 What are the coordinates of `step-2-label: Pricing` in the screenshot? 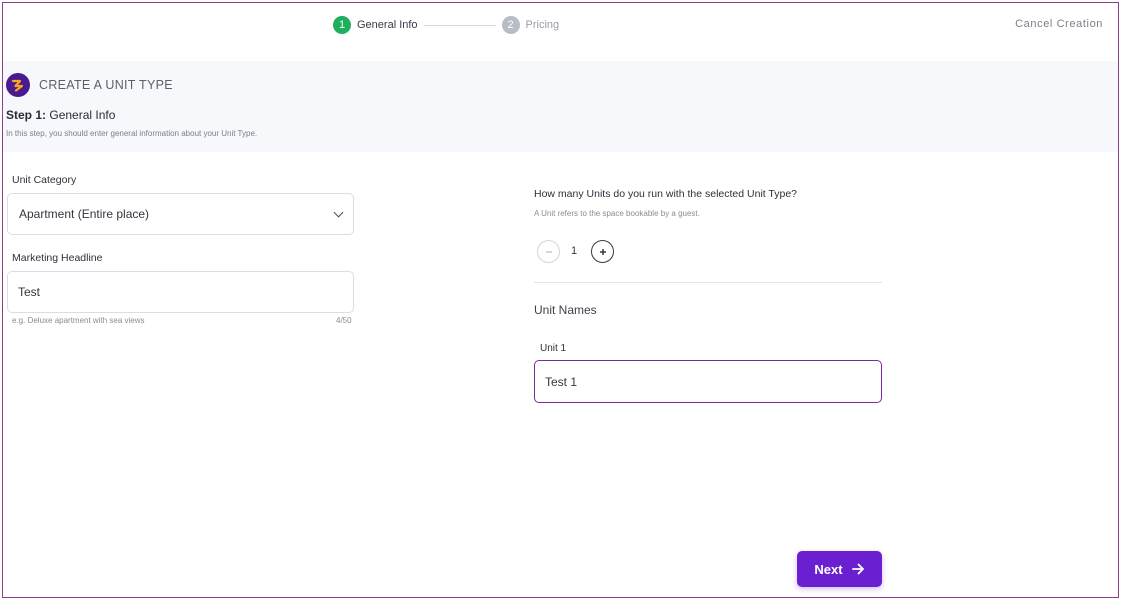 It's located at (542, 25).